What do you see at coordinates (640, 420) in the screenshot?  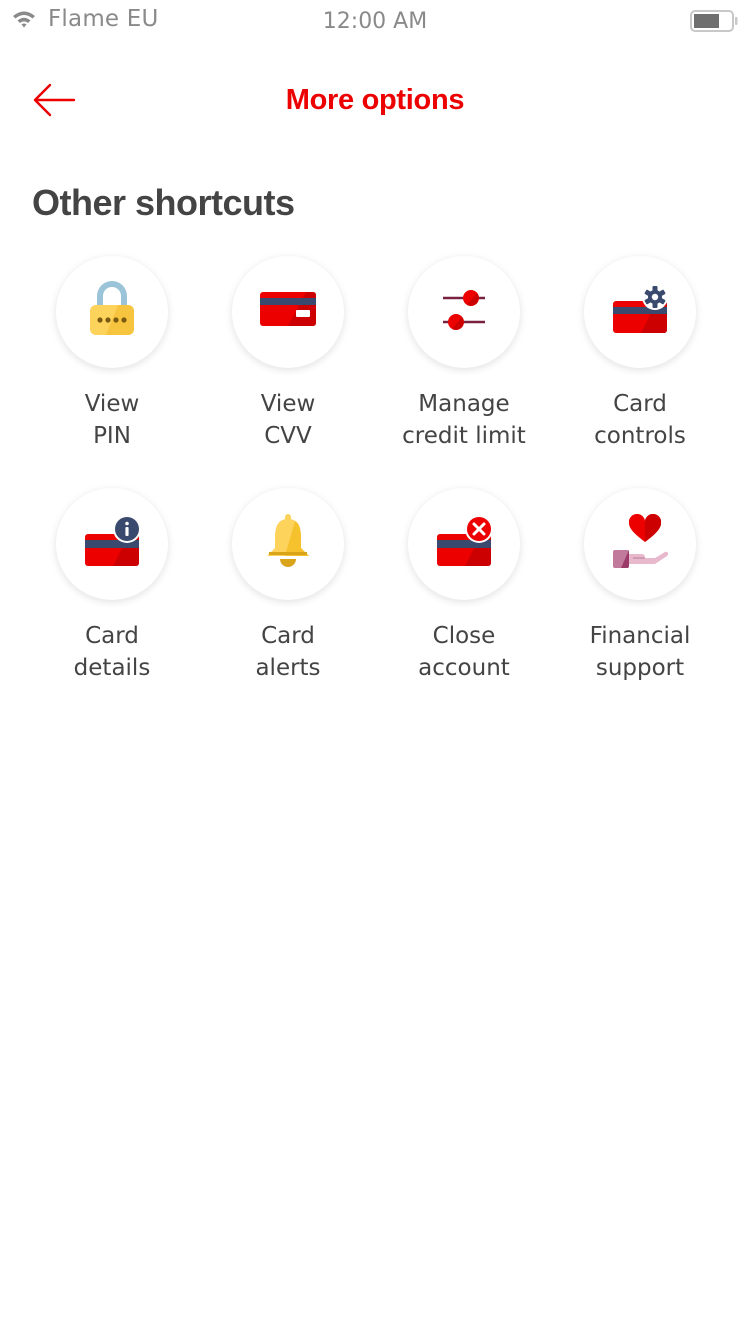 I see `shortcut-label: Card controls` at bounding box center [640, 420].